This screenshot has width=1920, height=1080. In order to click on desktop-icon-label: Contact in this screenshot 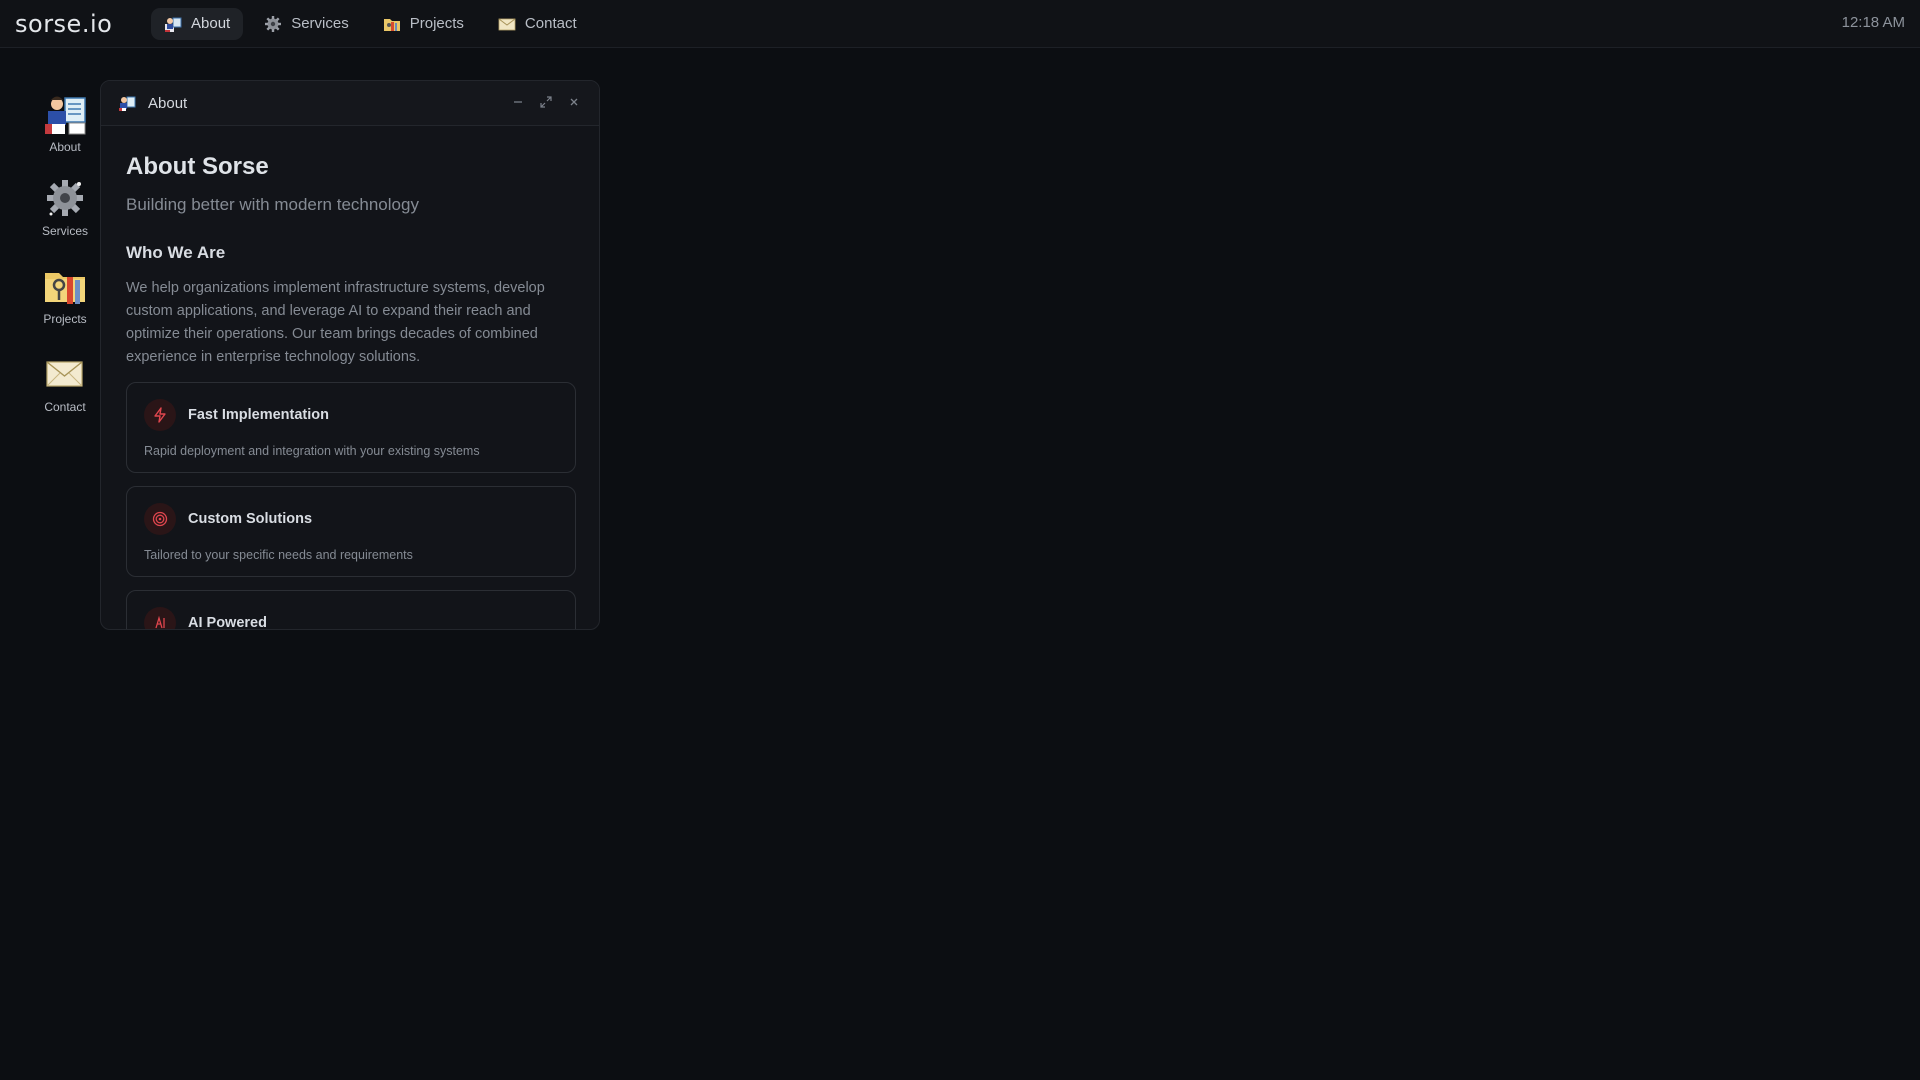, I will do `click(65, 407)`.